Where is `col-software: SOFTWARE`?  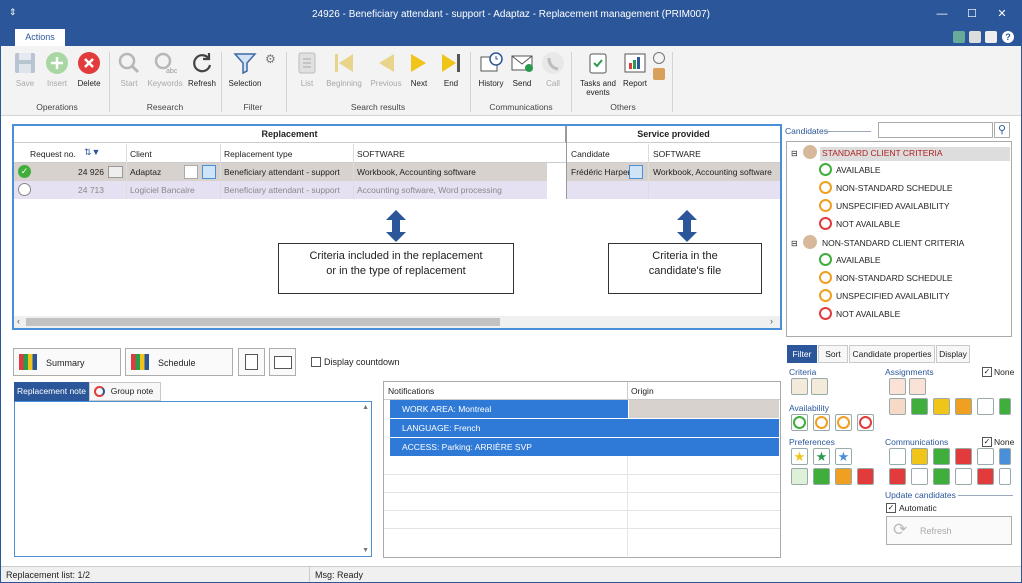 col-software: SOFTWARE is located at coordinates (381, 154).